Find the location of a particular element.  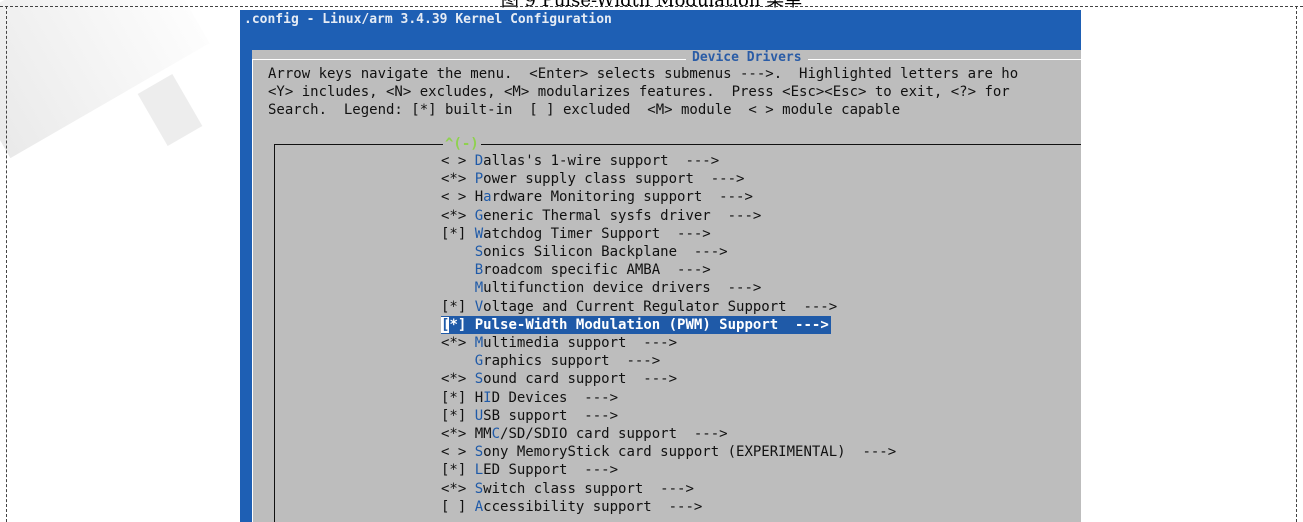

menu-item: [*] HID Devices ---> is located at coordinates (529, 398).